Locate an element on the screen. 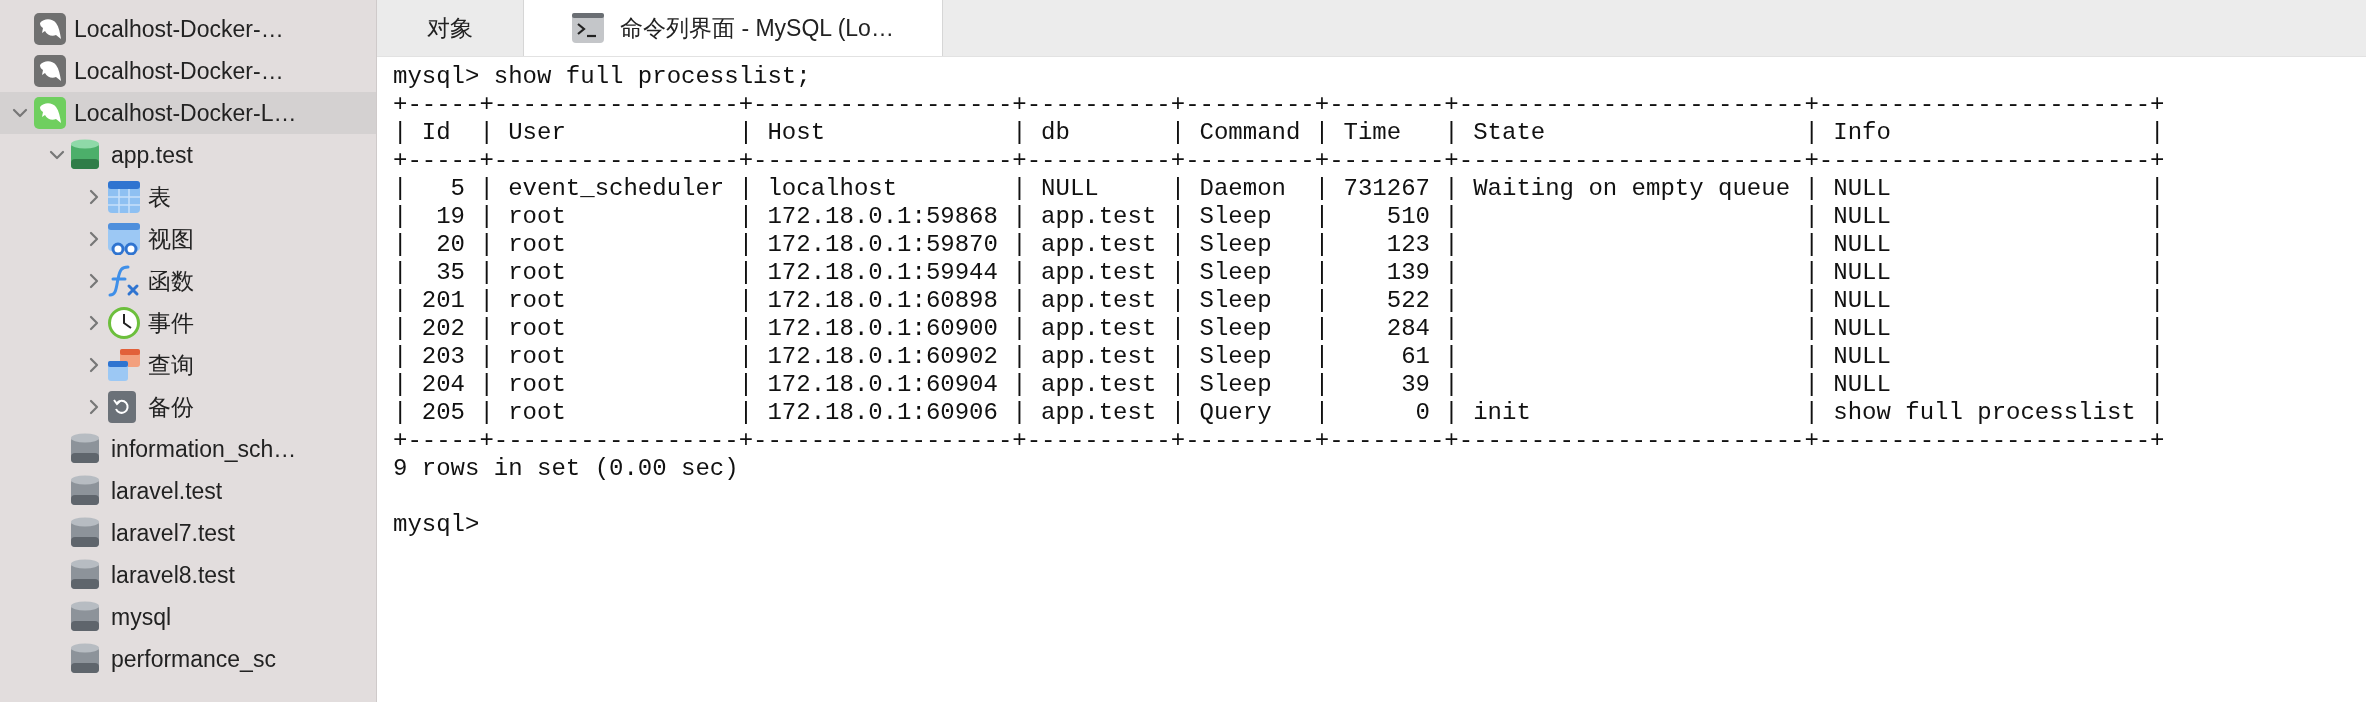  terminal-line: | 205 | root | 172.18.0.1:60906 | app.test | Query | 0 | init | show full processlist | is located at coordinates (1279, 413).